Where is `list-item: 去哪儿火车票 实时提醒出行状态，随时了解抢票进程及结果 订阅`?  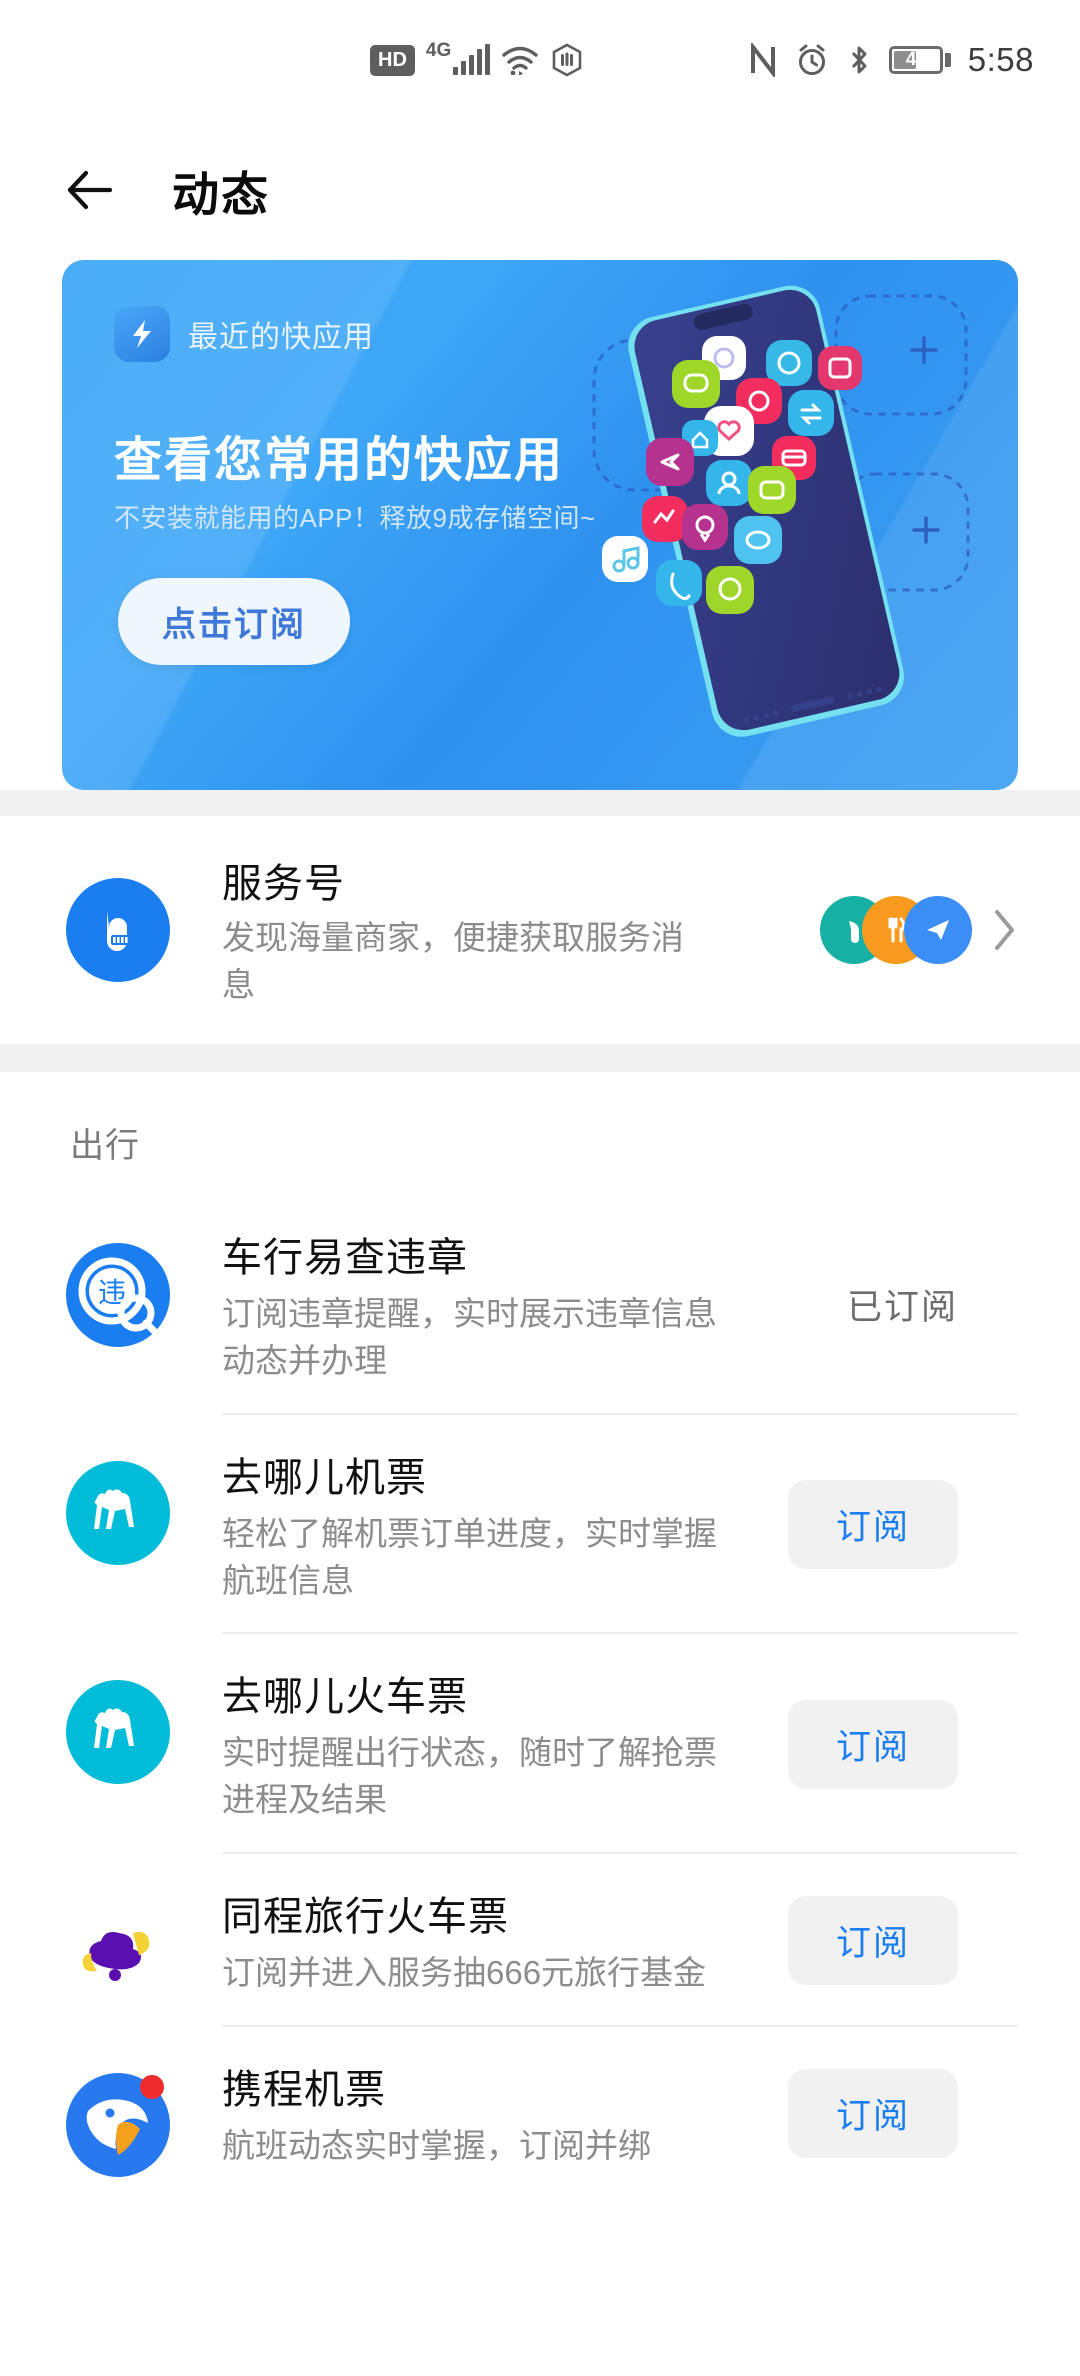
list-item: 去哪儿火车票 实时提醒出行状态，随时了解抢票进程及结果 订阅 is located at coordinates (509, 1742).